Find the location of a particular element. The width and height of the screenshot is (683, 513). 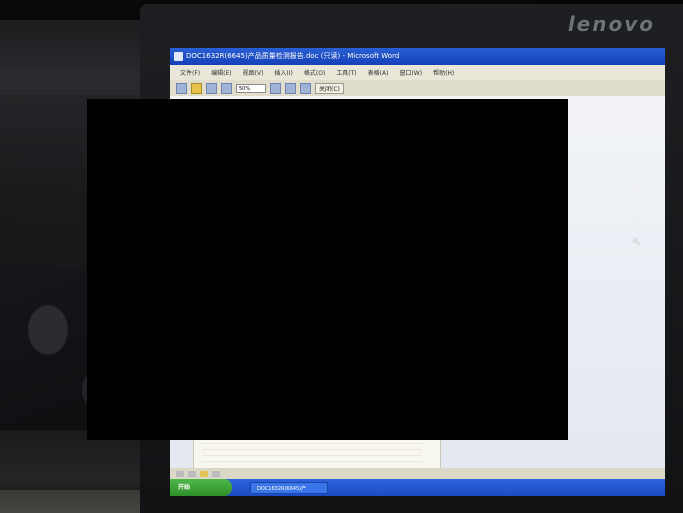

outline-view-icon is located at coordinates (216, 473).